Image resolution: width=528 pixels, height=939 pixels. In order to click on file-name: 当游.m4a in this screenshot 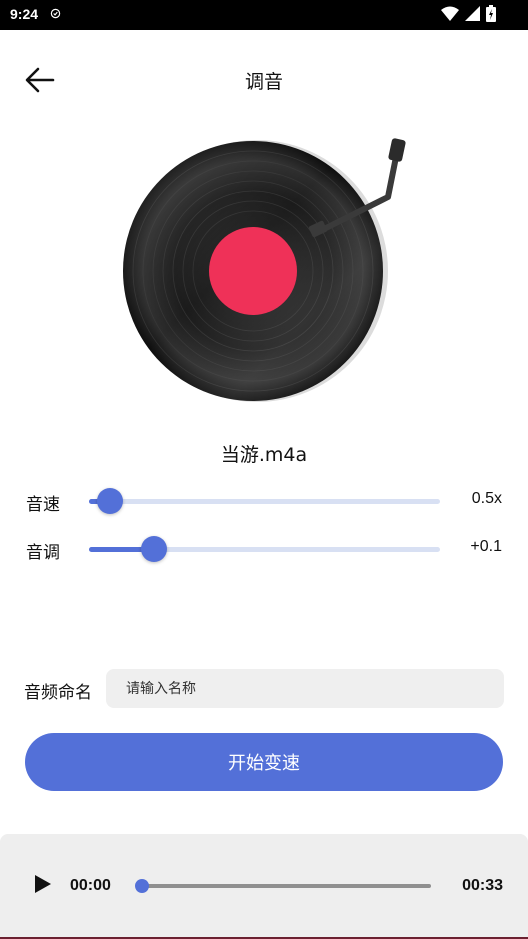, I will do `click(264, 455)`.